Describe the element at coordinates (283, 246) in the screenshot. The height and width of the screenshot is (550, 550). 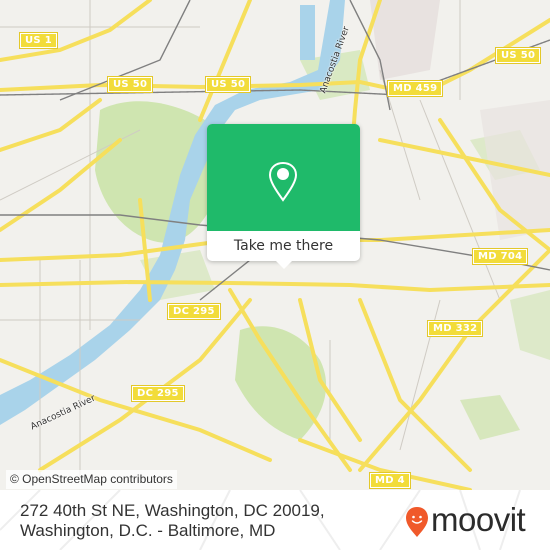
I see `take-me-there-button: Take me there` at that location.